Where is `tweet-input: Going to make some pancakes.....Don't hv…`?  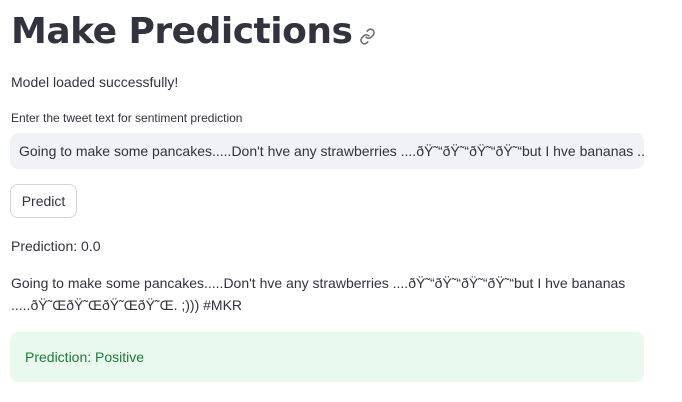
tweet-input: Going to make some pancakes.....Don't hv… is located at coordinates (327, 151).